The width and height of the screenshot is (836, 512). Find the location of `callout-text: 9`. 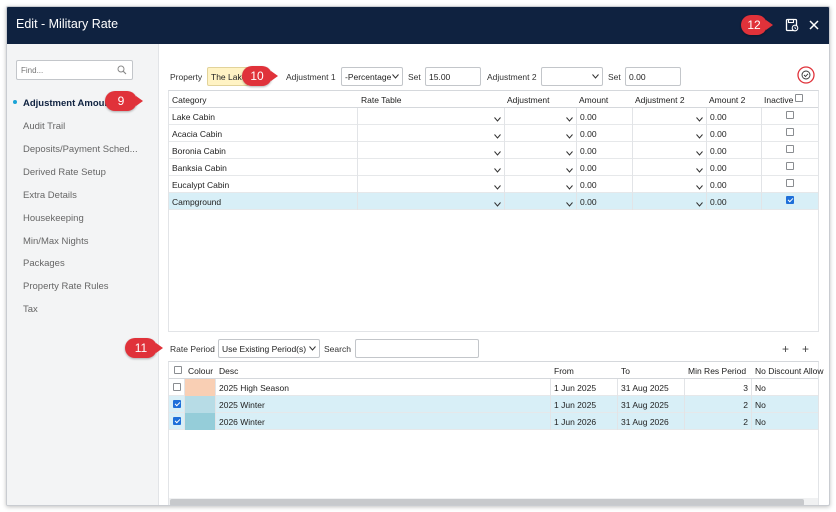

callout-text: 9 is located at coordinates (121, 101).